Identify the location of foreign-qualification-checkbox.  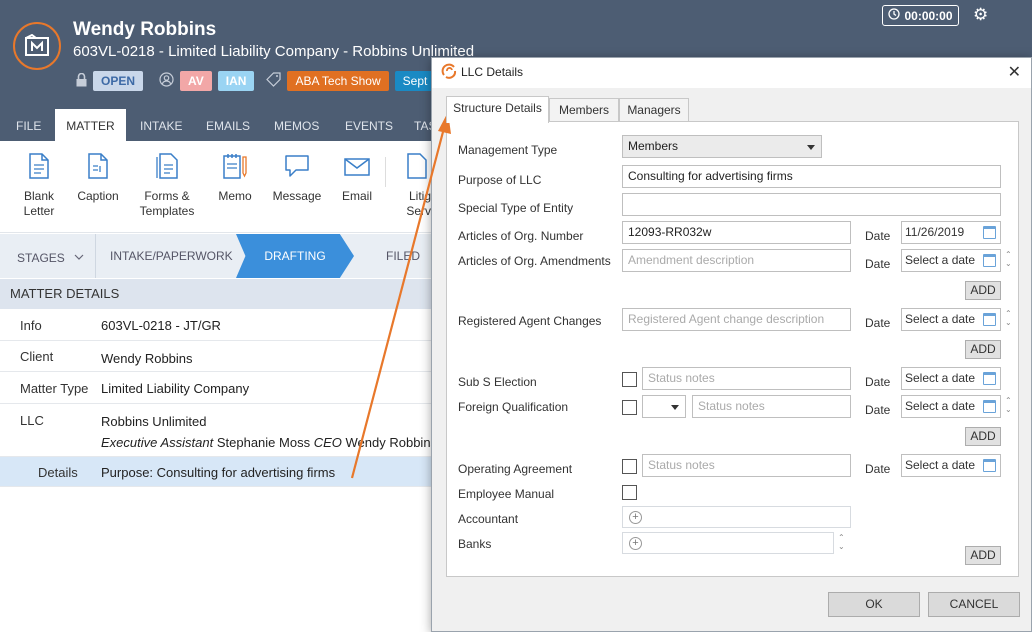
(629, 407).